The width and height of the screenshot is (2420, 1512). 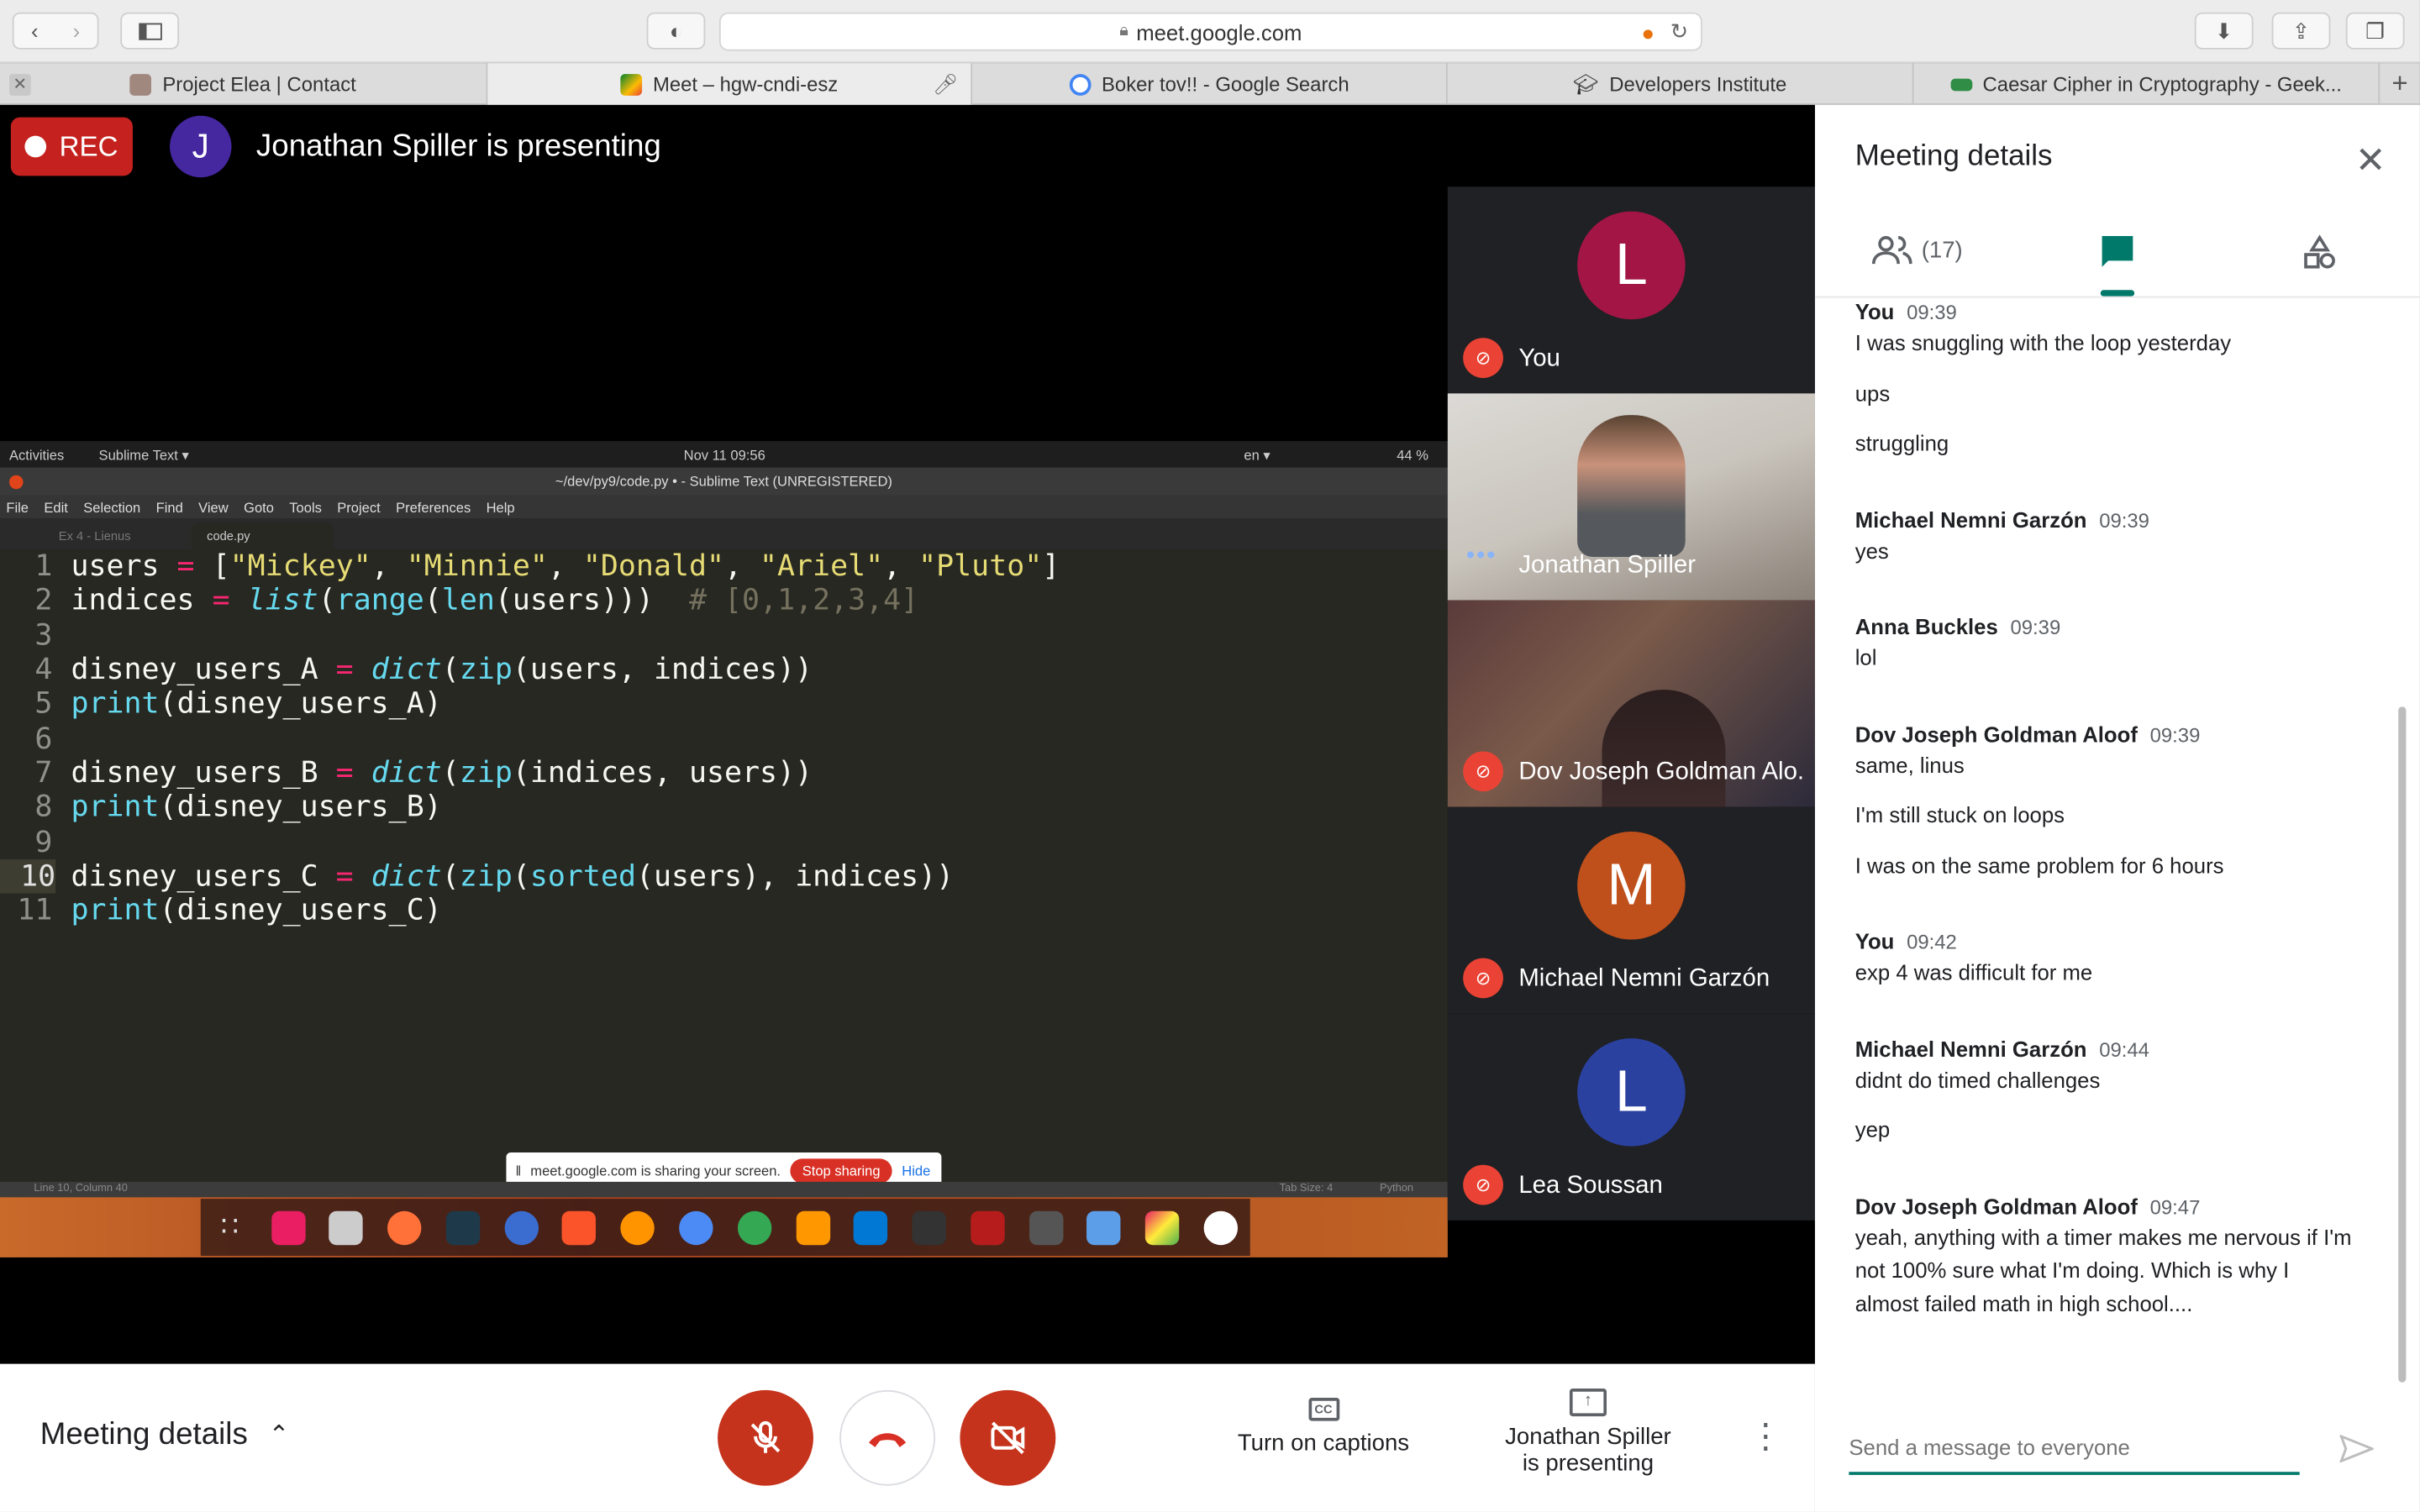 I want to click on camera-toggle-button, so click(x=1008, y=1437).